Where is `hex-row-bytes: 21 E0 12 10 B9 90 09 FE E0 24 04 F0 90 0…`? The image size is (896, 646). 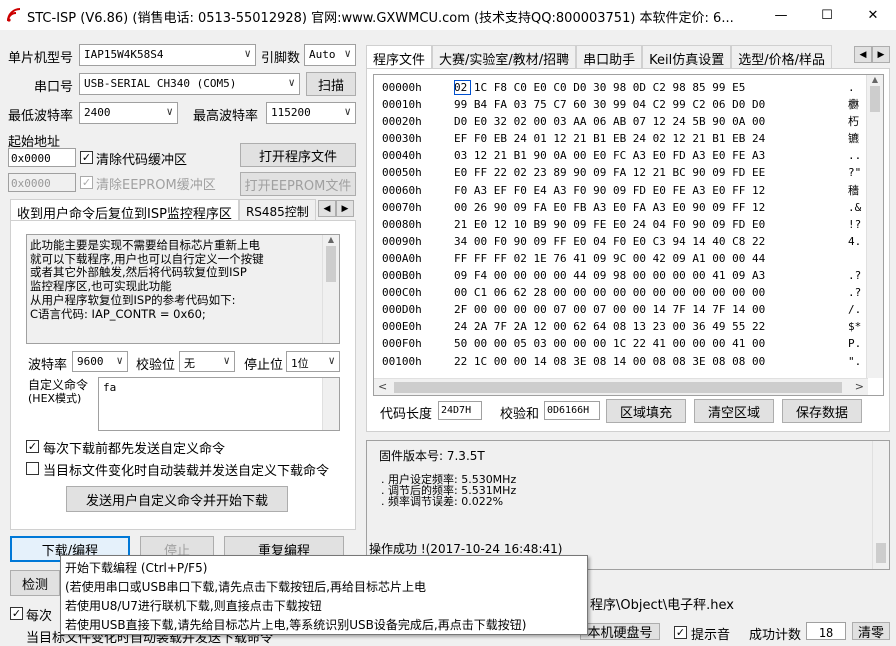
hex-row-bytes: 21 E0 12 10 B9 90 09 FE E0 24 04 F0 90 0… is located at coordinates (610, 224).